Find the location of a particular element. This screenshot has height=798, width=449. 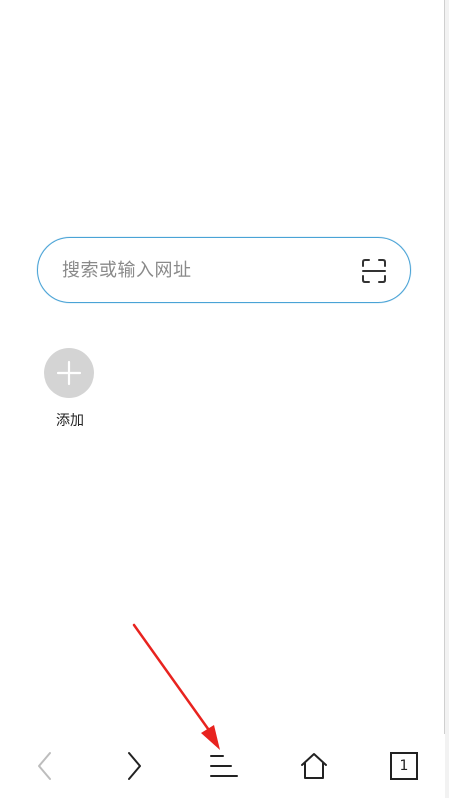

menu-button is located at coordinates (224, 766).